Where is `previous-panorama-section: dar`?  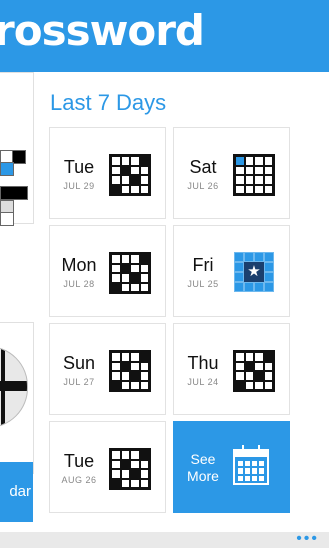 previous-panorama-section: dar is located at coordinates (20, 302).